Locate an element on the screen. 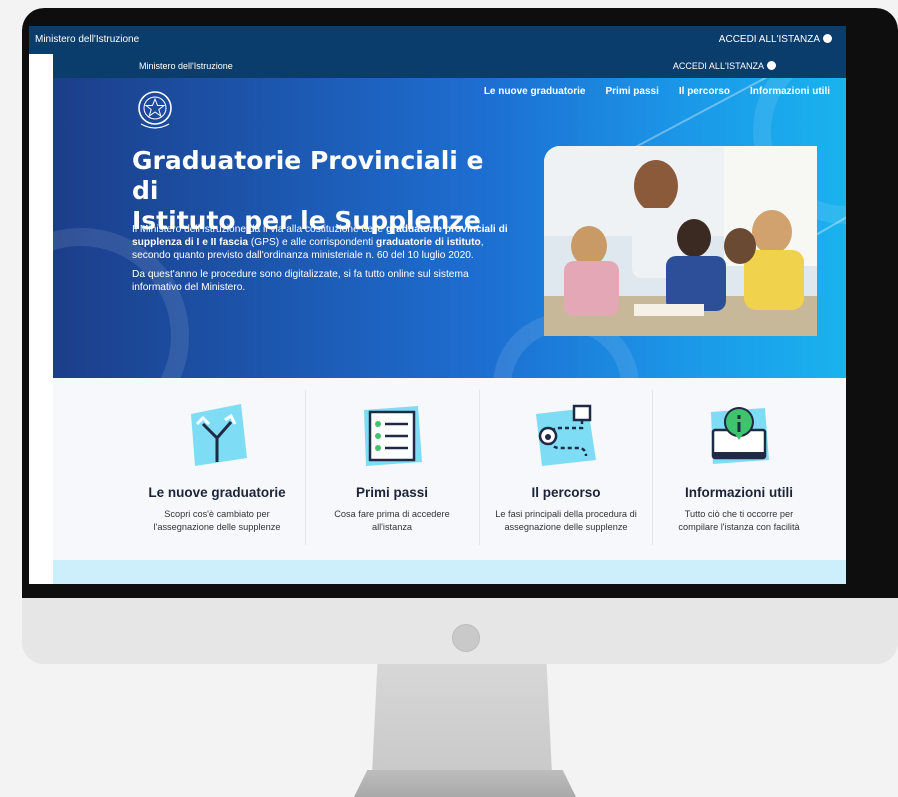  nav-item-il-percorso: Il percorso is located at coordinates (704, 91).